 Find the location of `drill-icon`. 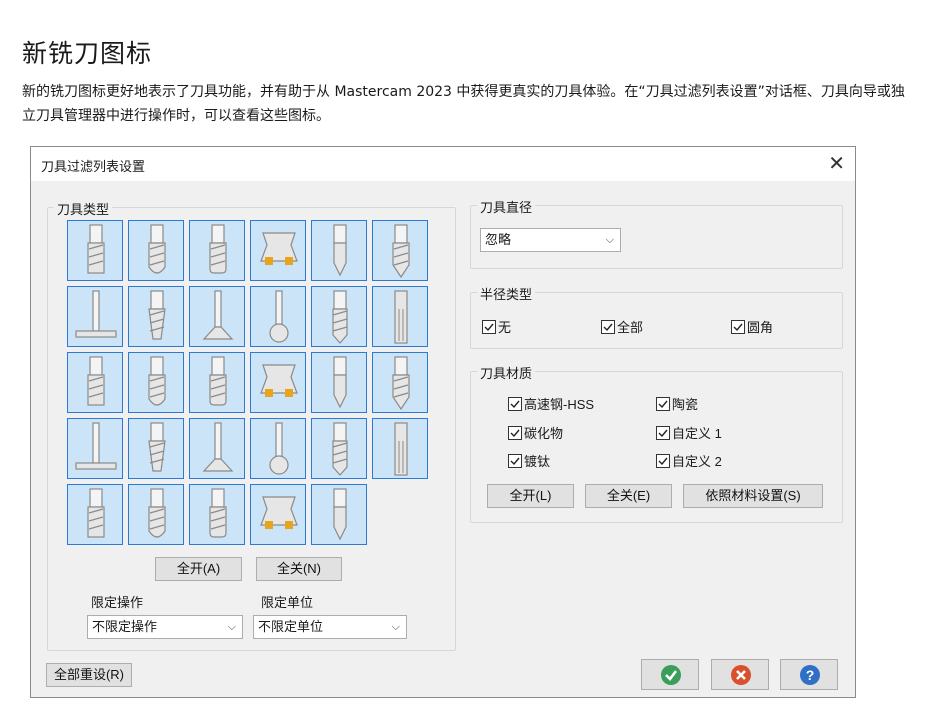

drill-icon is located at coordinates (340, 317).